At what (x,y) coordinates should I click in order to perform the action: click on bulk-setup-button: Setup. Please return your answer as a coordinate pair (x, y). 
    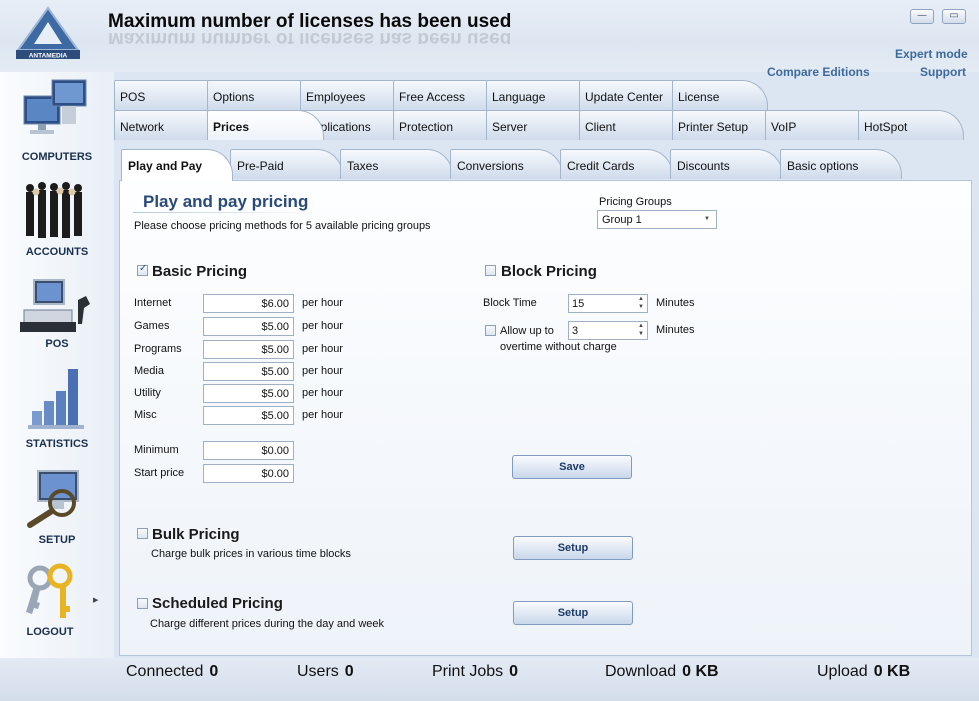
    Looking at the image, I should click on (573, 548).